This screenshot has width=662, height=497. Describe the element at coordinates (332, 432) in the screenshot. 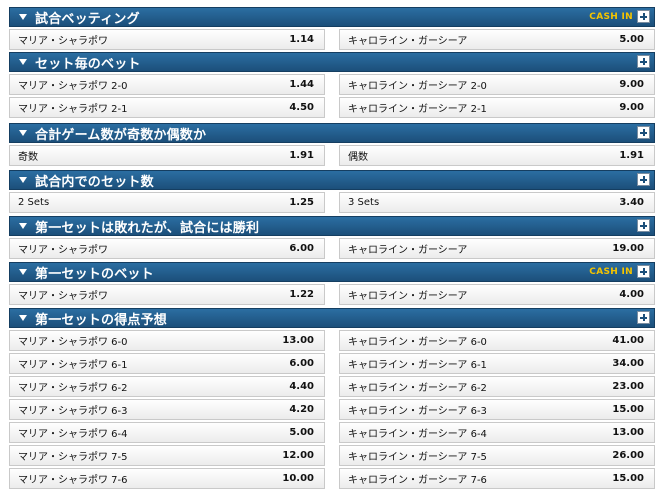

I see `odds-row: マリア・シャラポワ 6-4 5.00 キャロライン・ガーシーア 6-4 13.00` at that location.